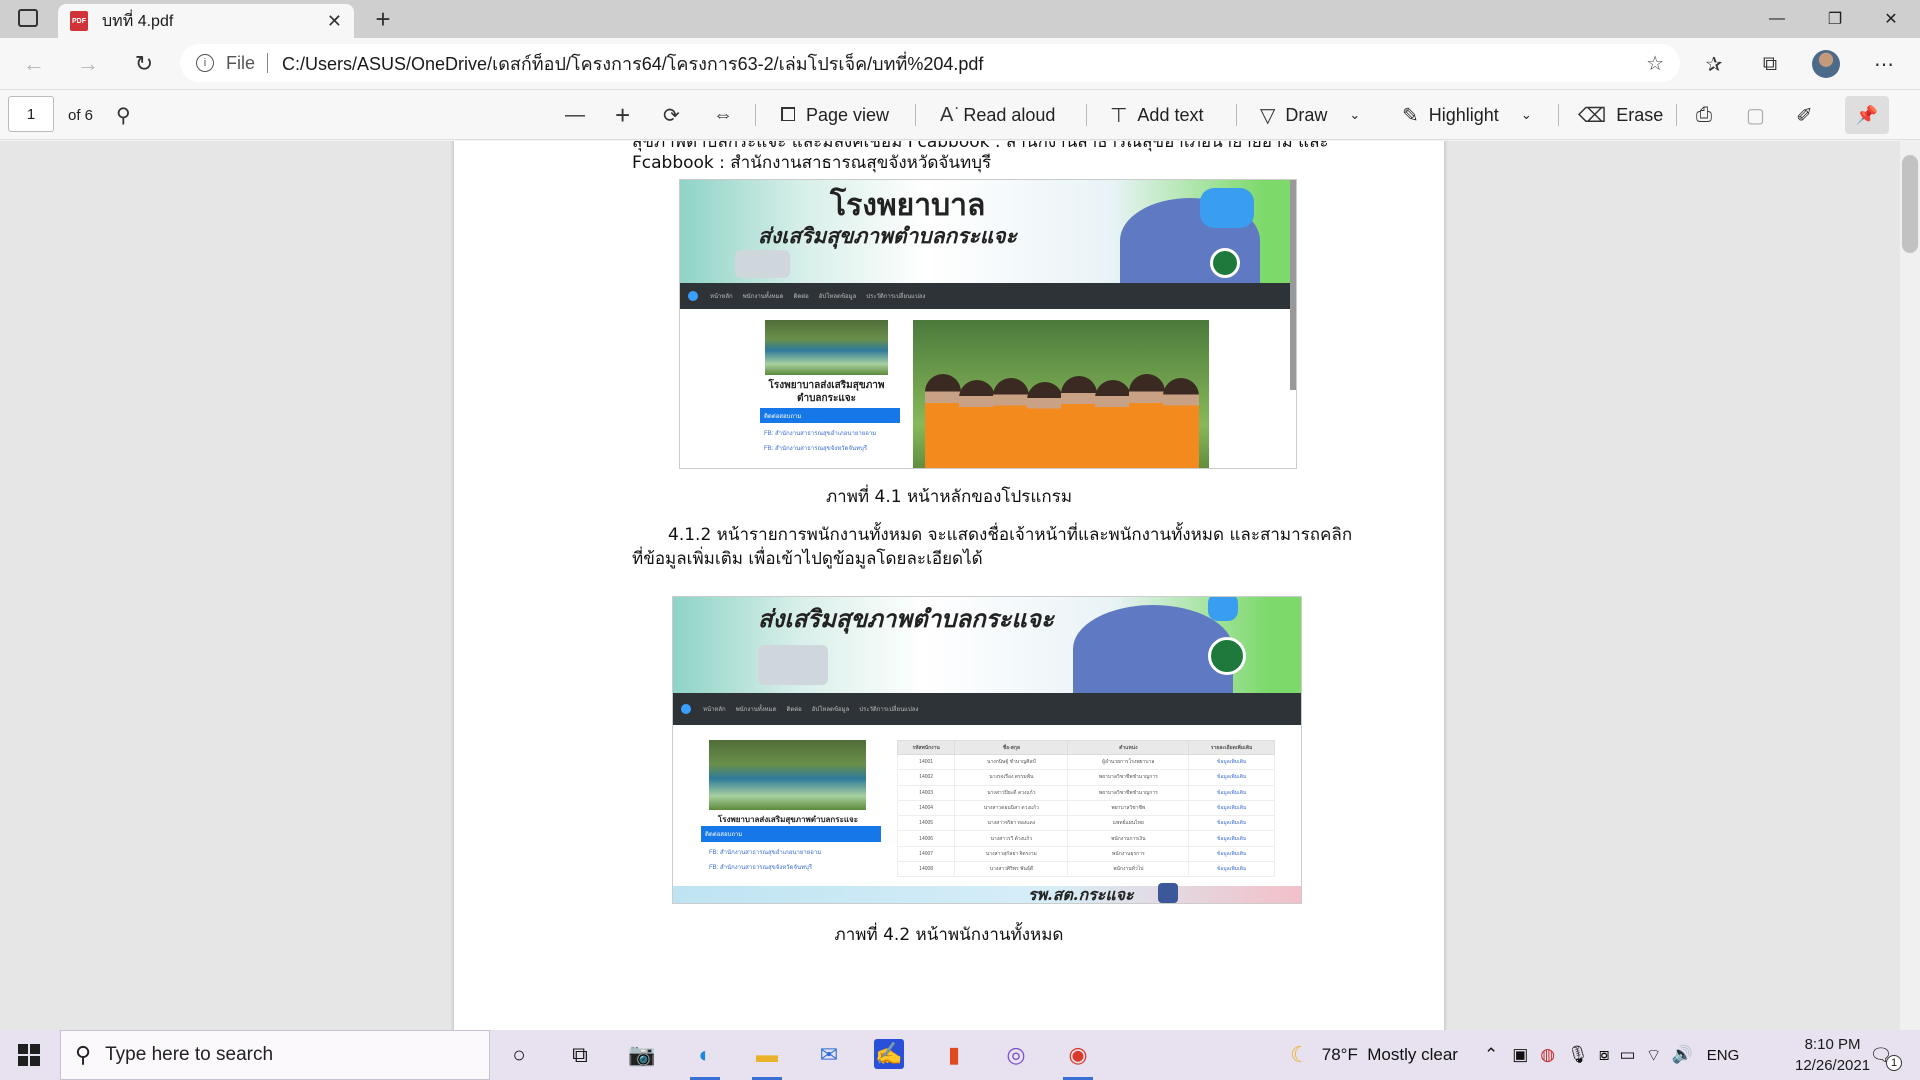 The width and height of the screenshot is (1920, 1080). I want to click on cell: พยาบาลวิชาชีพ, so click(1128, 808).